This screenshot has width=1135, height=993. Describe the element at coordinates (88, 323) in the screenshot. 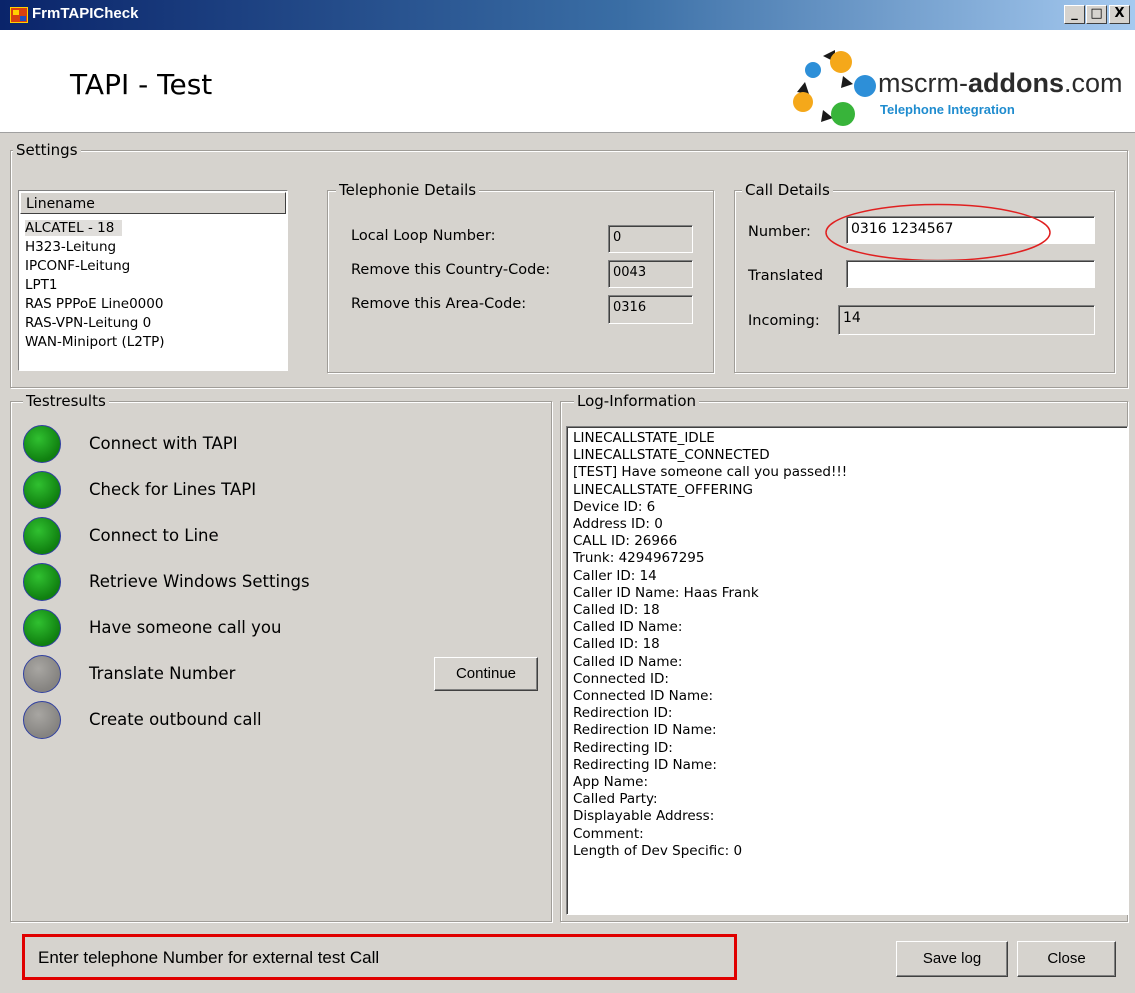

I see `list-item: RAS-VPN-Leitung 0` at that location.